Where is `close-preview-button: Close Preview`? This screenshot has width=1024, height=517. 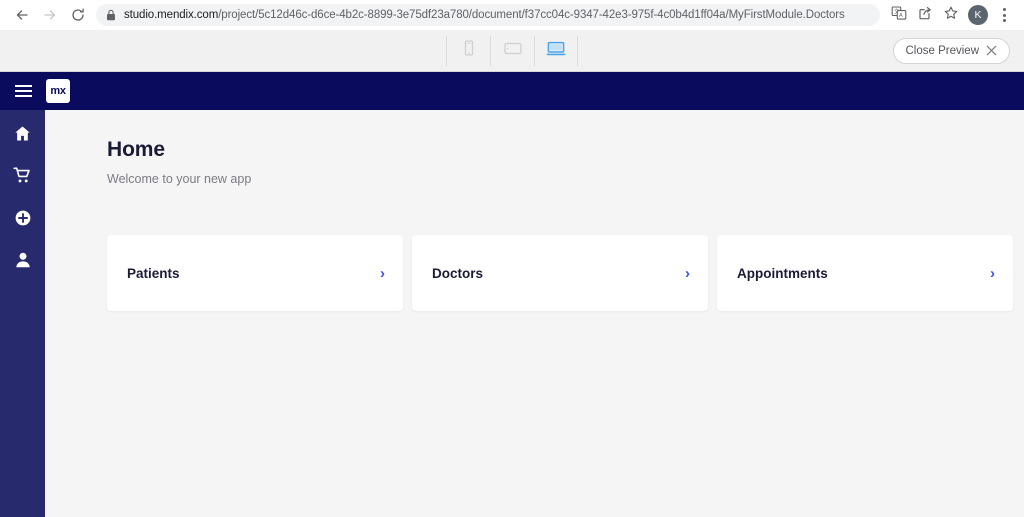
close-preview-button: Close Preview is located at coordinates (951, 50).